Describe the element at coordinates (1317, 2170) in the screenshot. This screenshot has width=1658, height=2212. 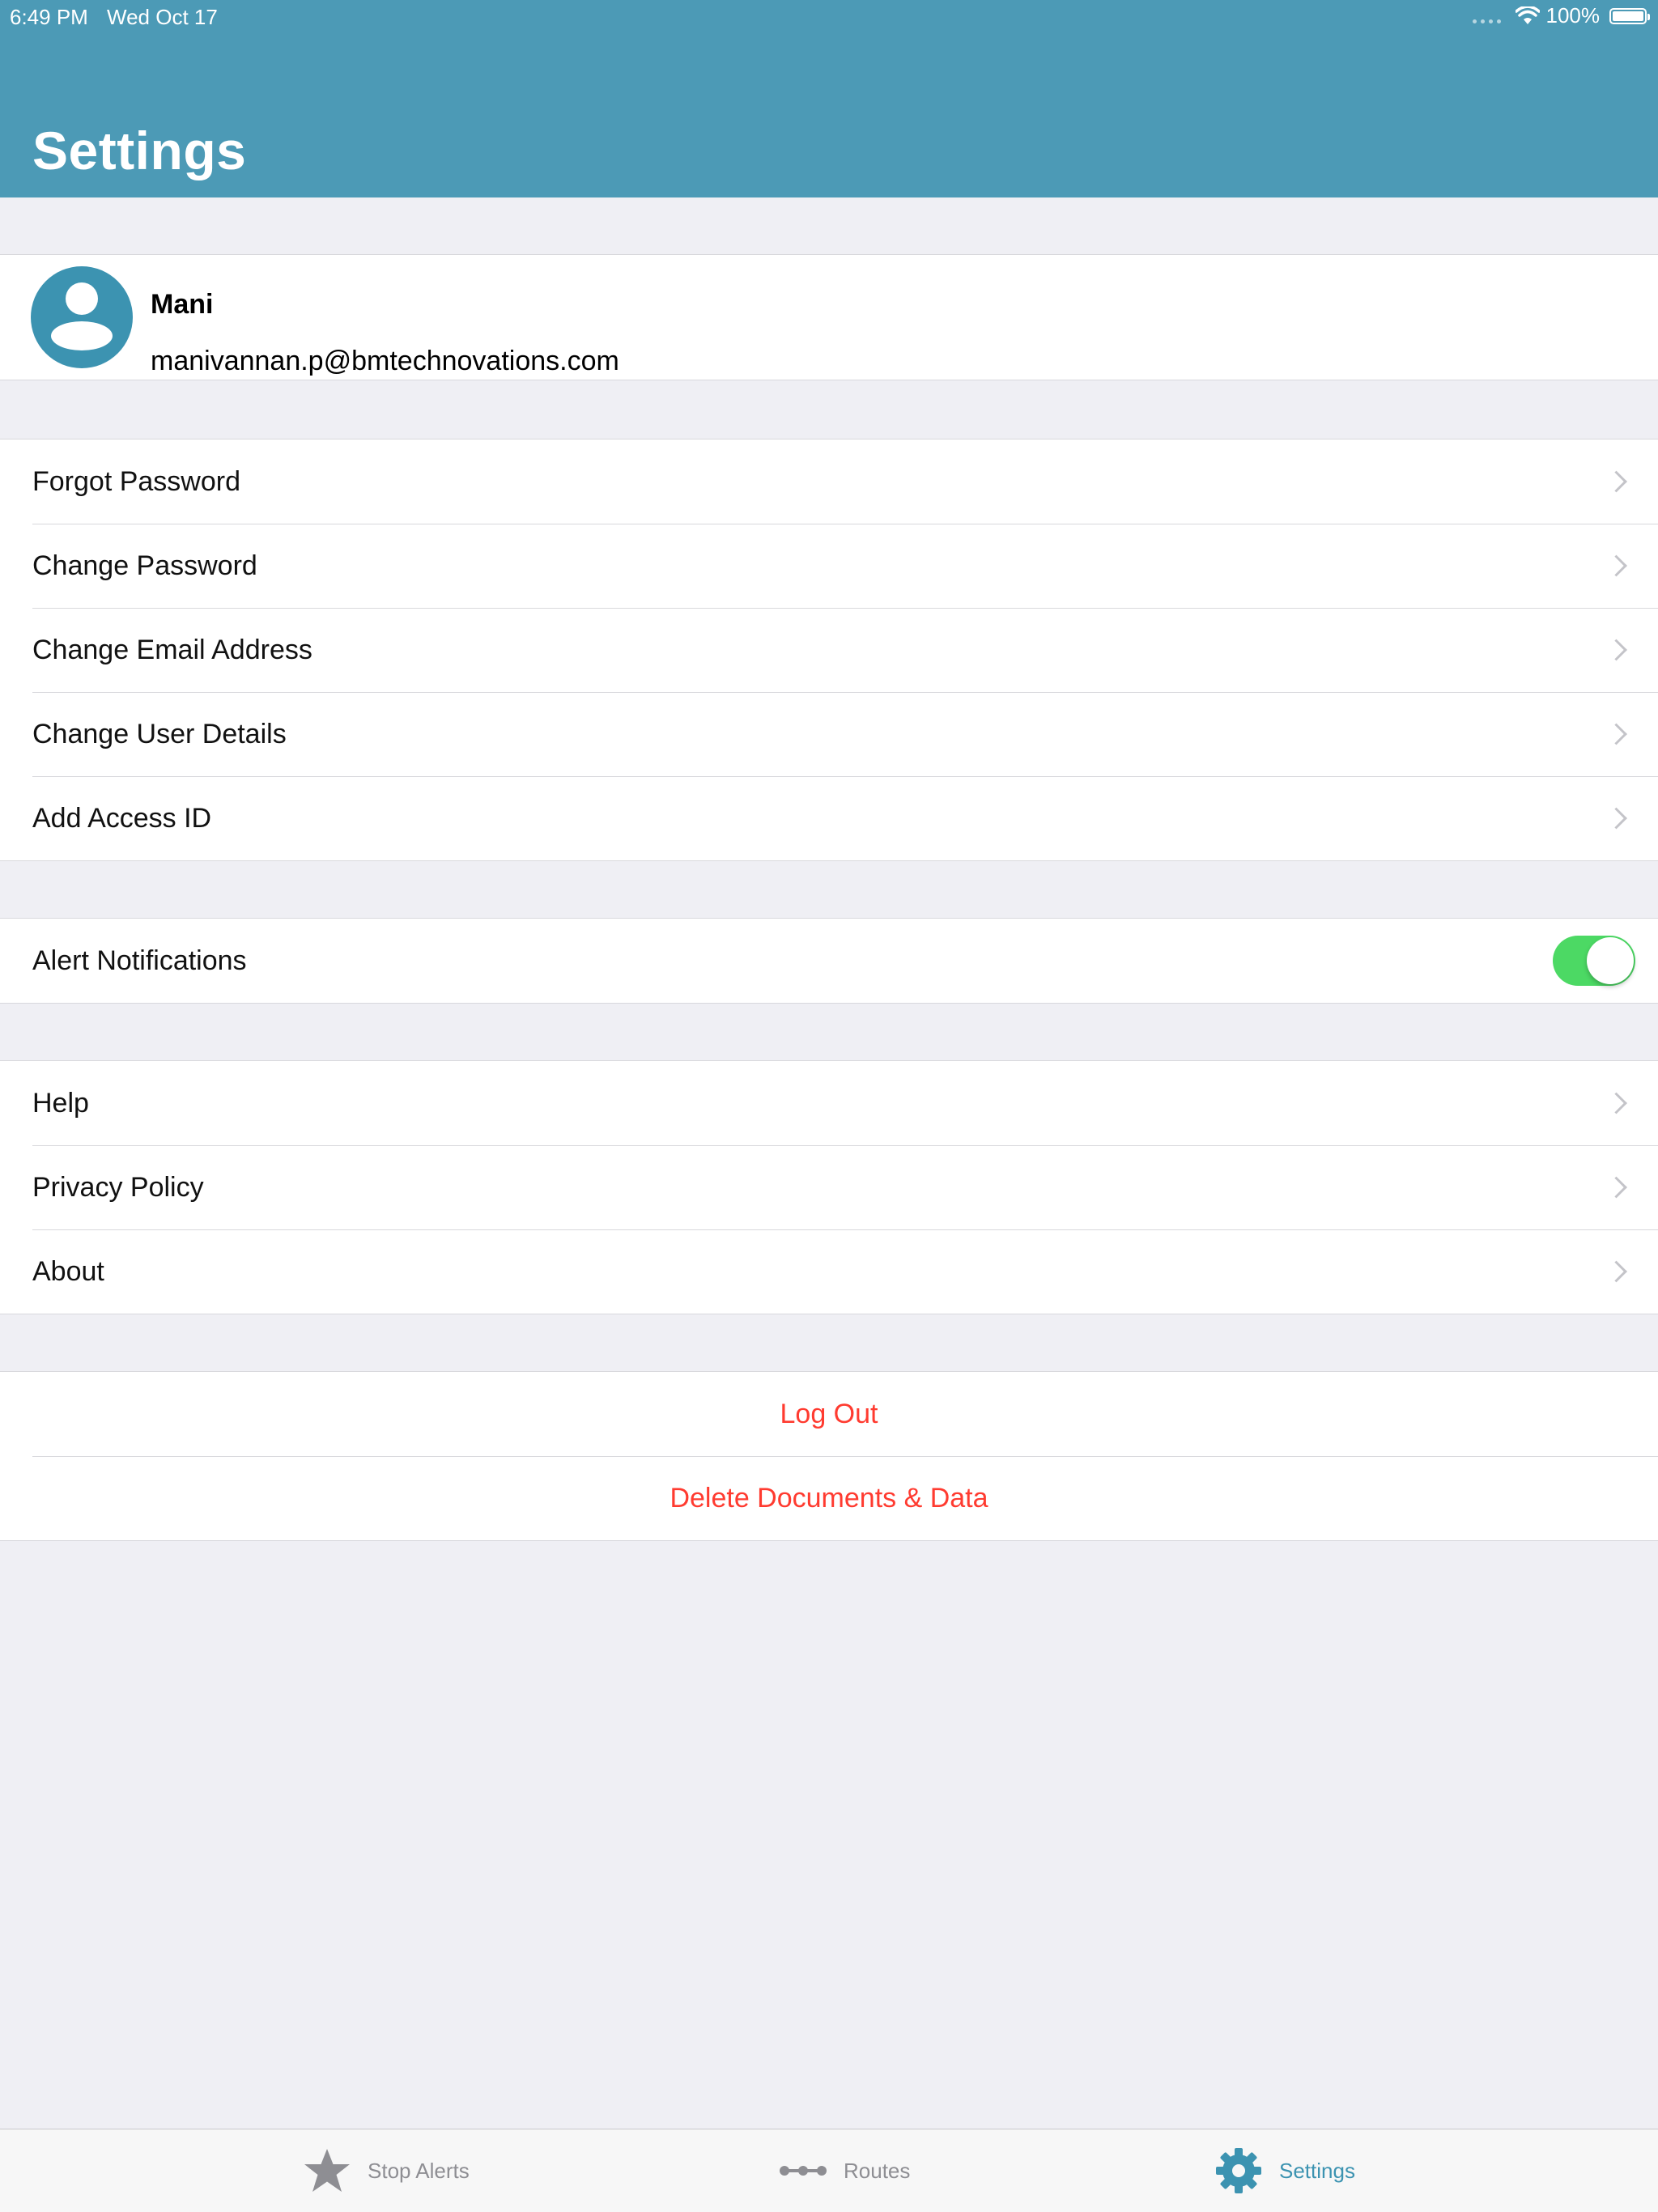
I see `tab-label: Settings` at that location.